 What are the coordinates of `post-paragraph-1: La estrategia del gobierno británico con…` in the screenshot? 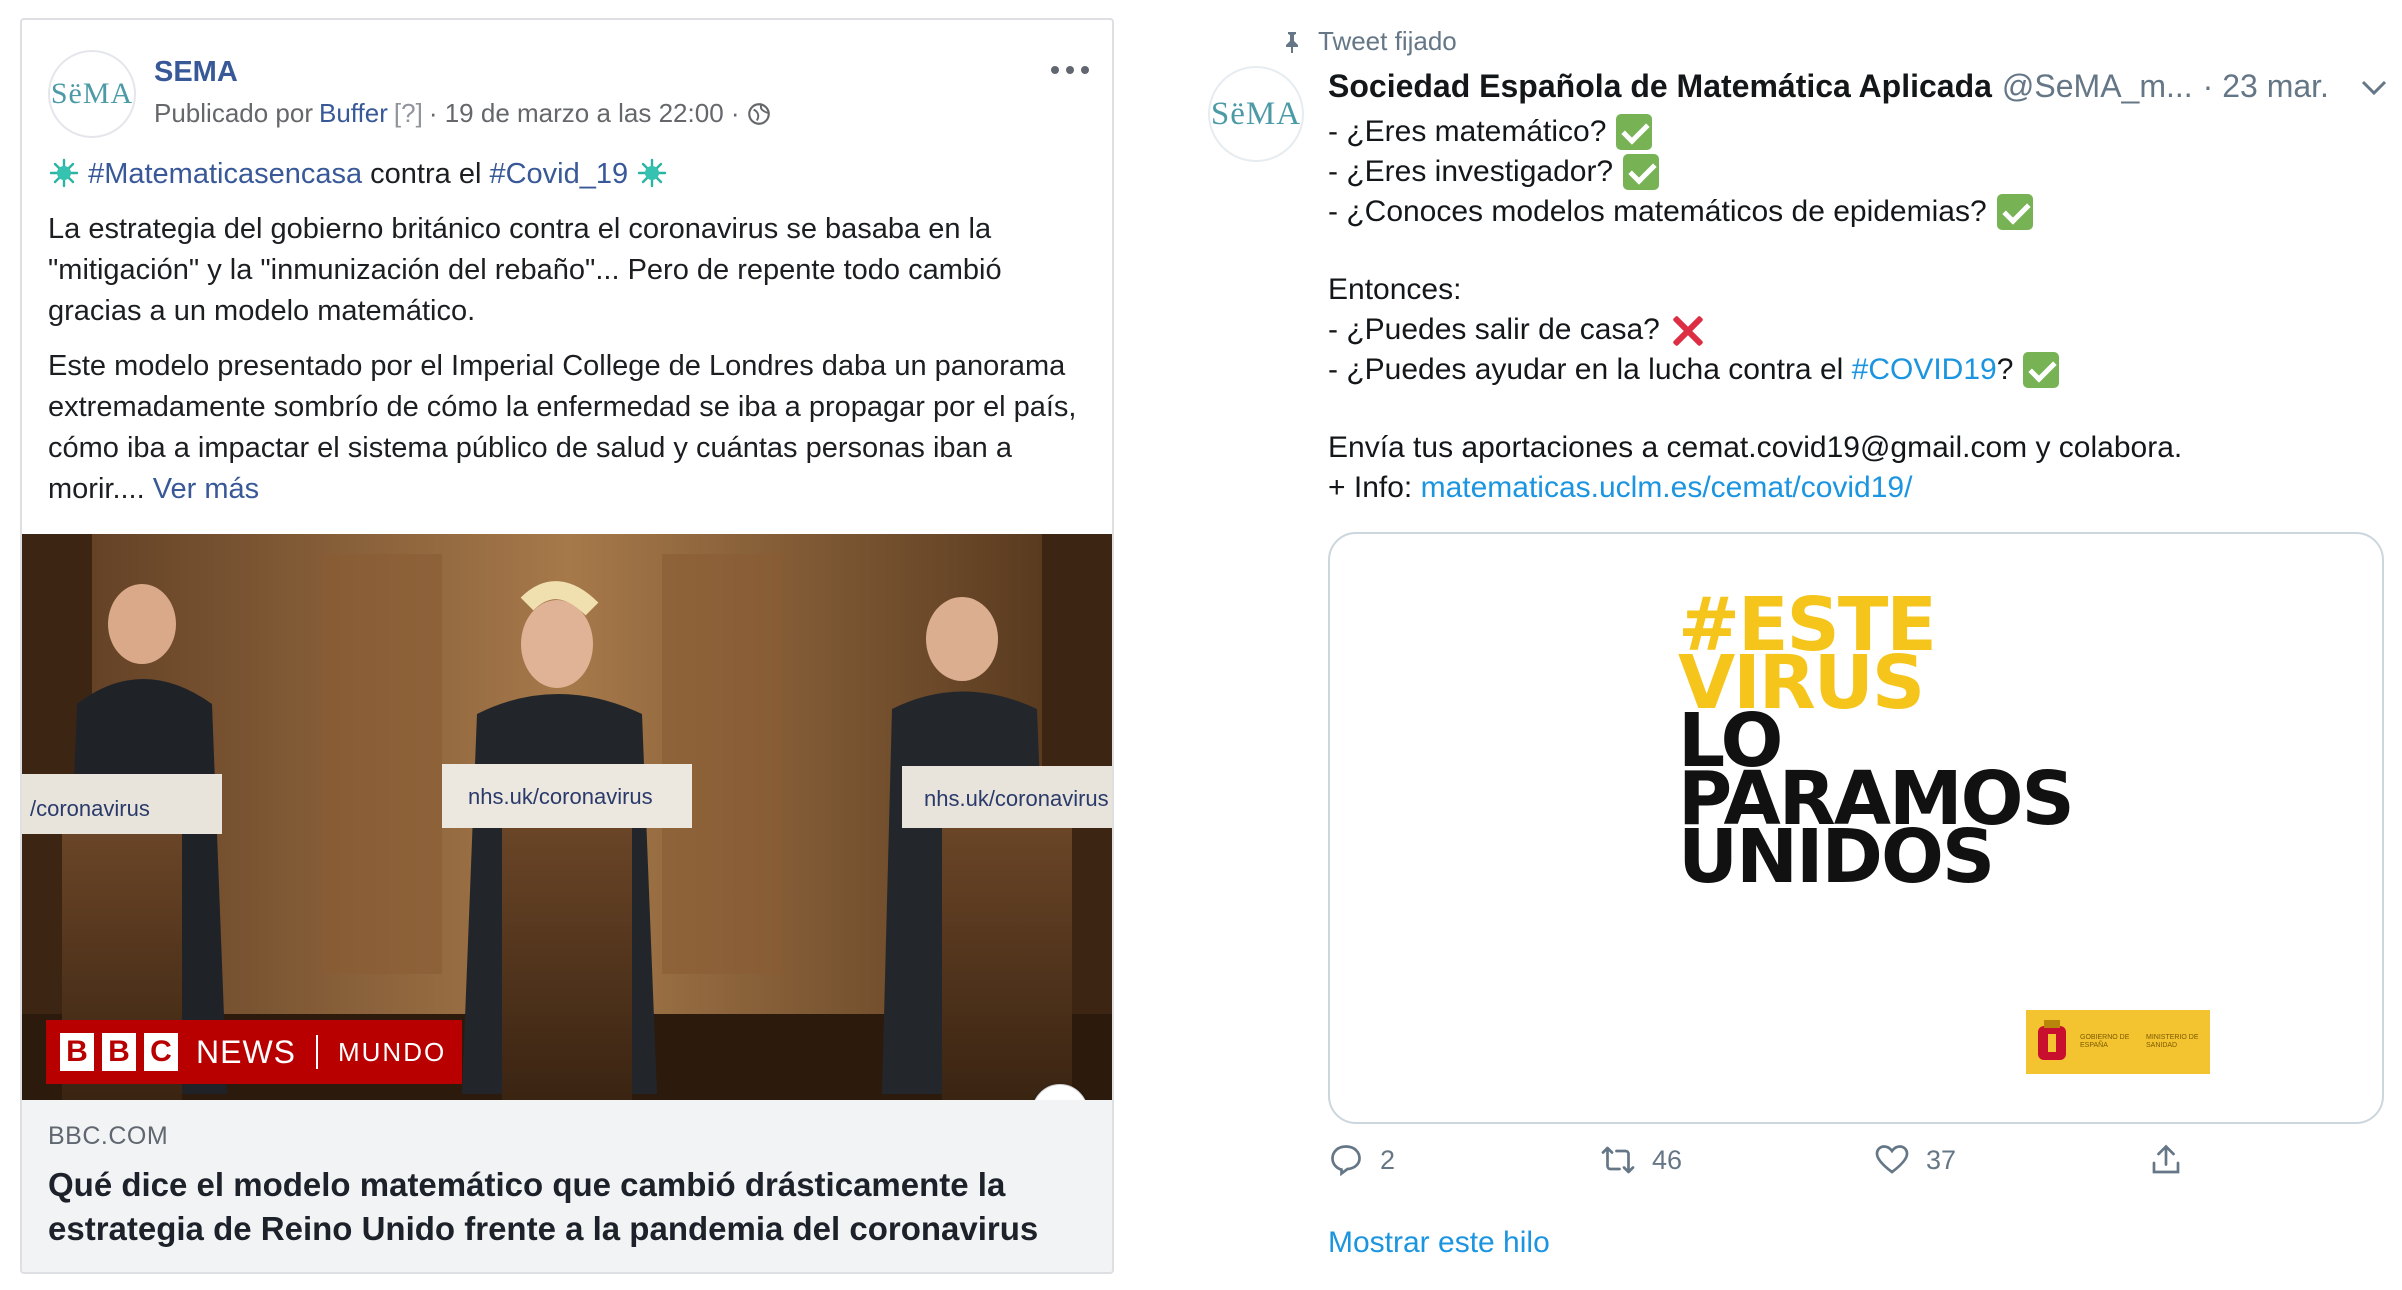 It's located at (525, 270).